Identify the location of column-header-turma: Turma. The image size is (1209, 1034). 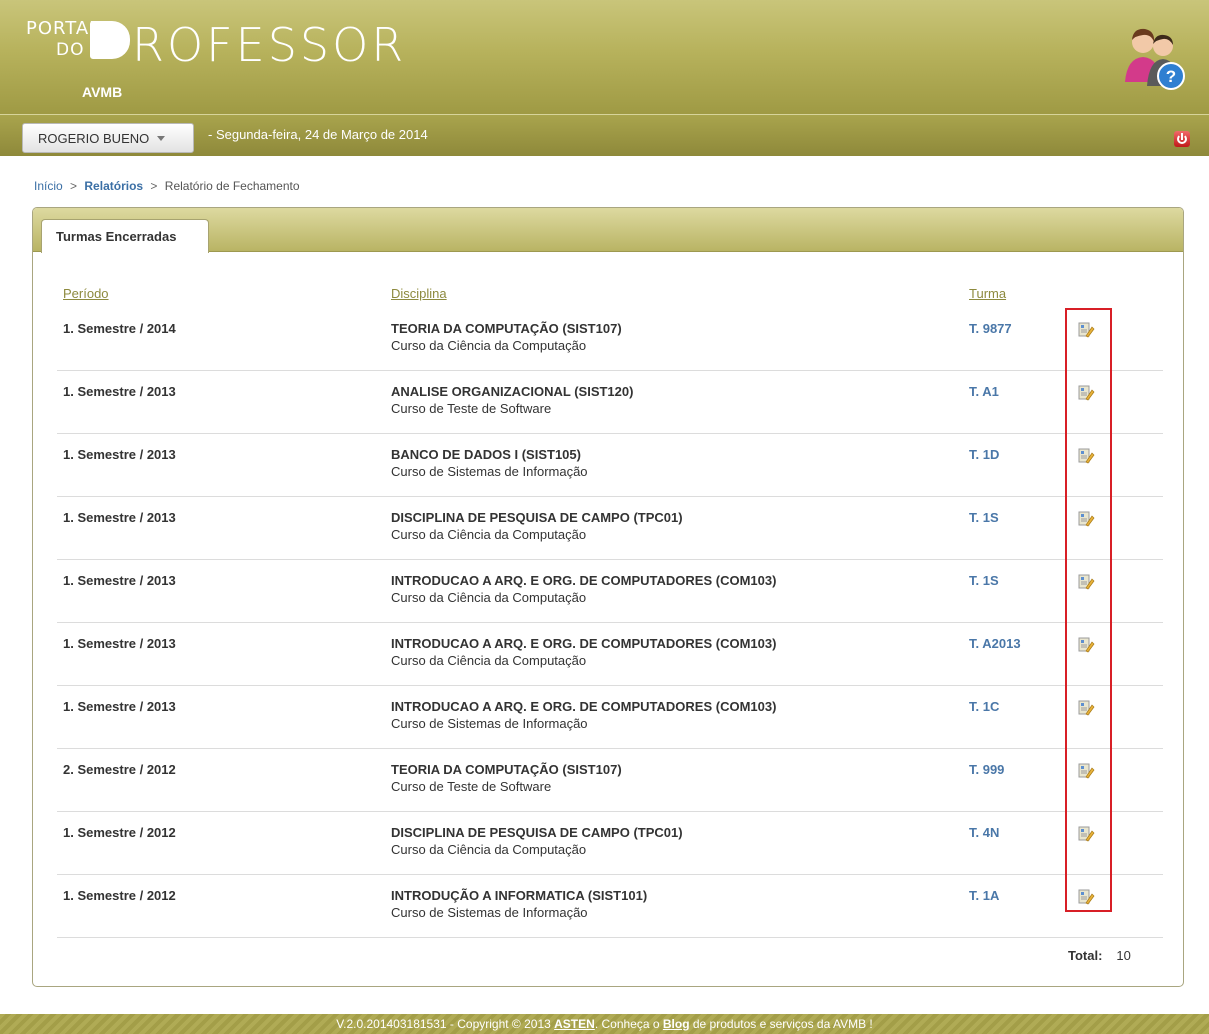
(987, 293).